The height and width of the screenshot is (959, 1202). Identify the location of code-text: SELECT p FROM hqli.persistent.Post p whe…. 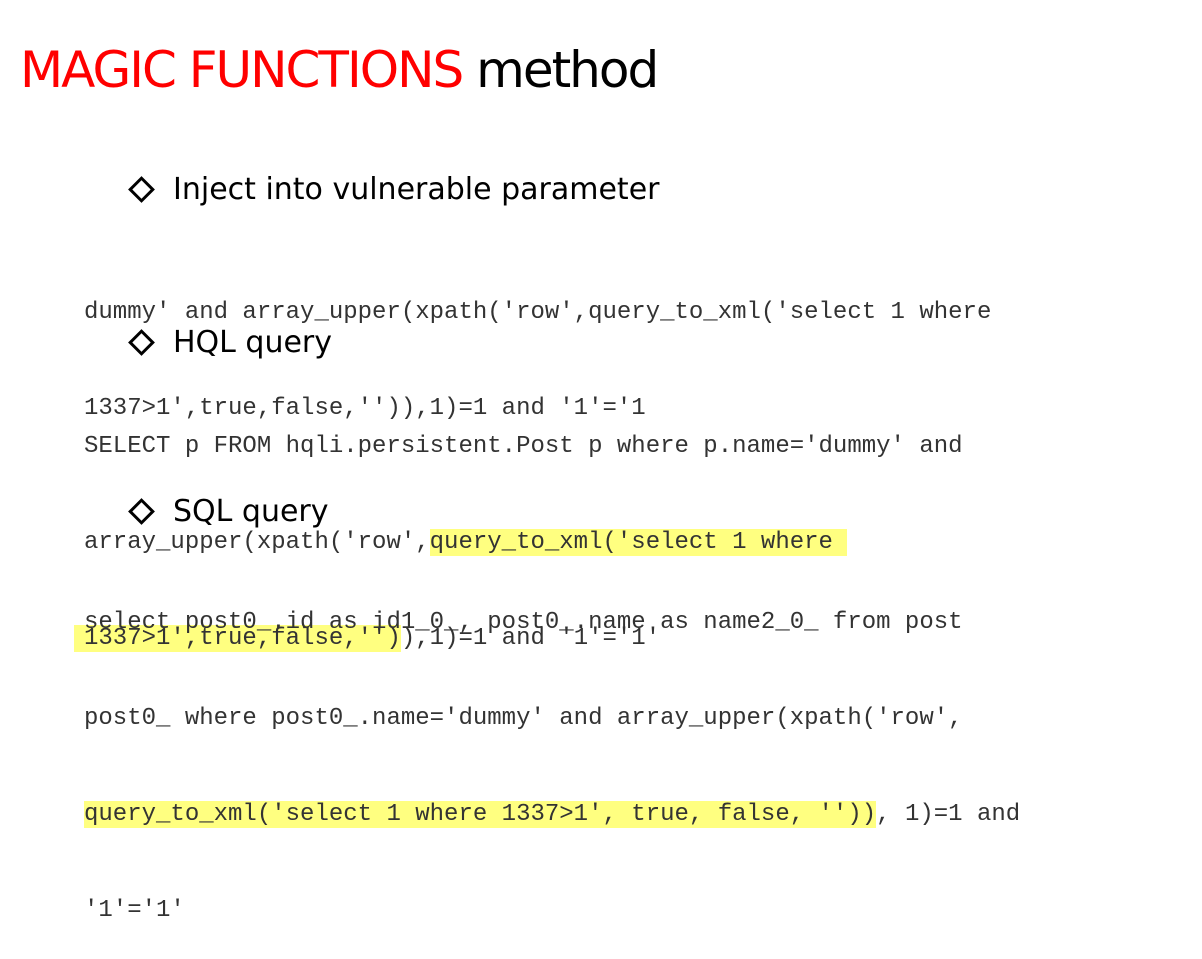
(523, 446).